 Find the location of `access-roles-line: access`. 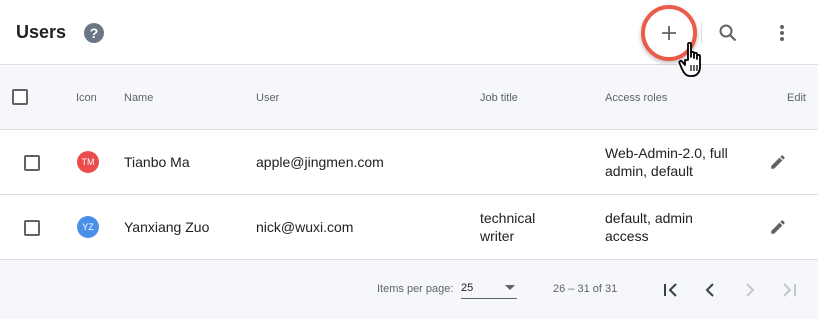

access-roles-line: access is located at coordinates (627, 236).